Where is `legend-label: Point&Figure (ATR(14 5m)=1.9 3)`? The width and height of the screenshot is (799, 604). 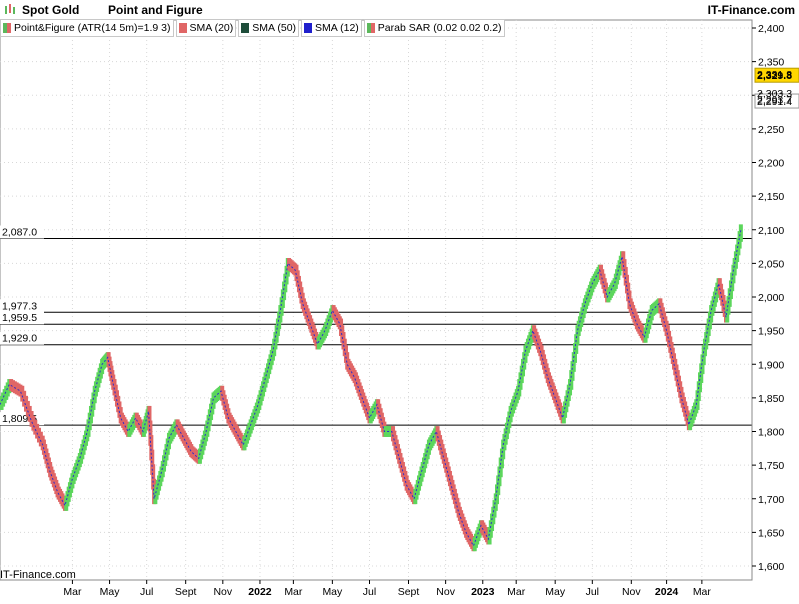
legend-label: Point&Figure (ATR(14 5m)=1.9 3) is located at coordinates (92, 28).